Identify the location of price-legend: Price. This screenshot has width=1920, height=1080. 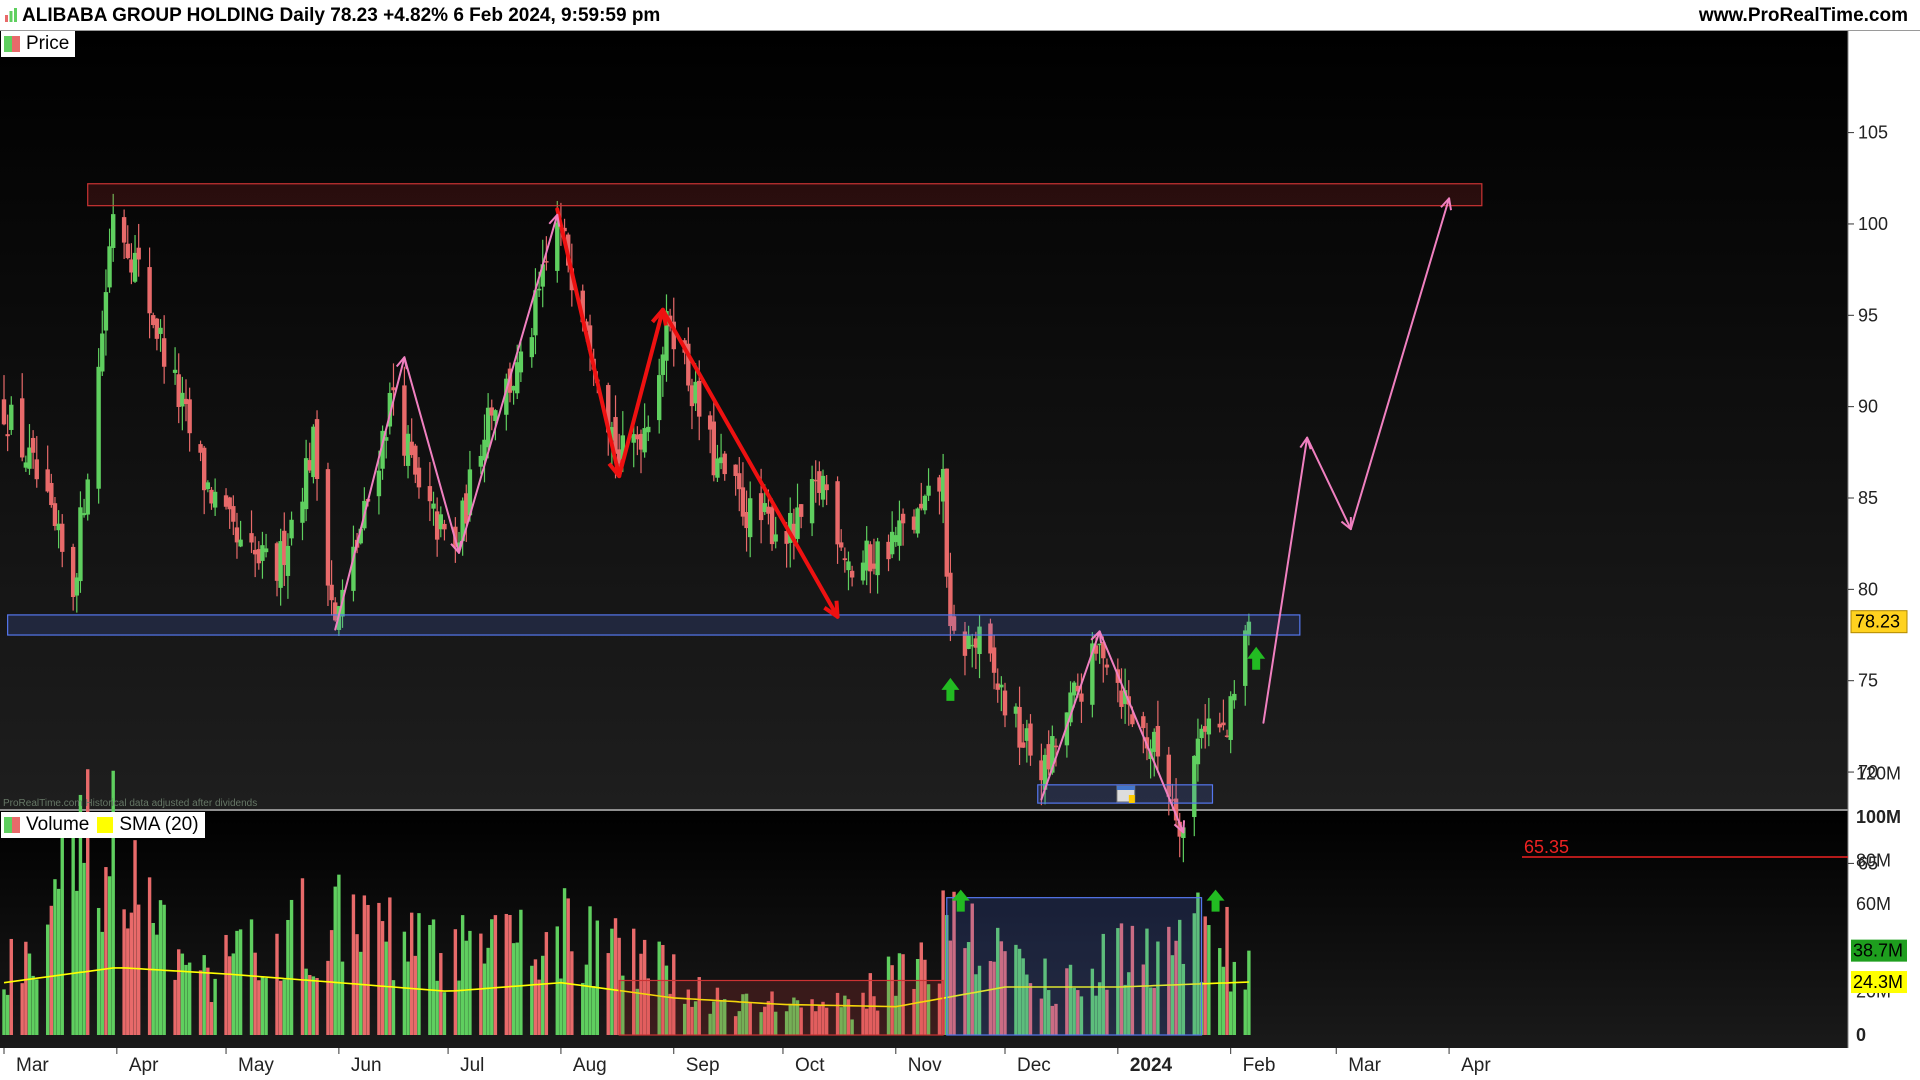
(38, 44).